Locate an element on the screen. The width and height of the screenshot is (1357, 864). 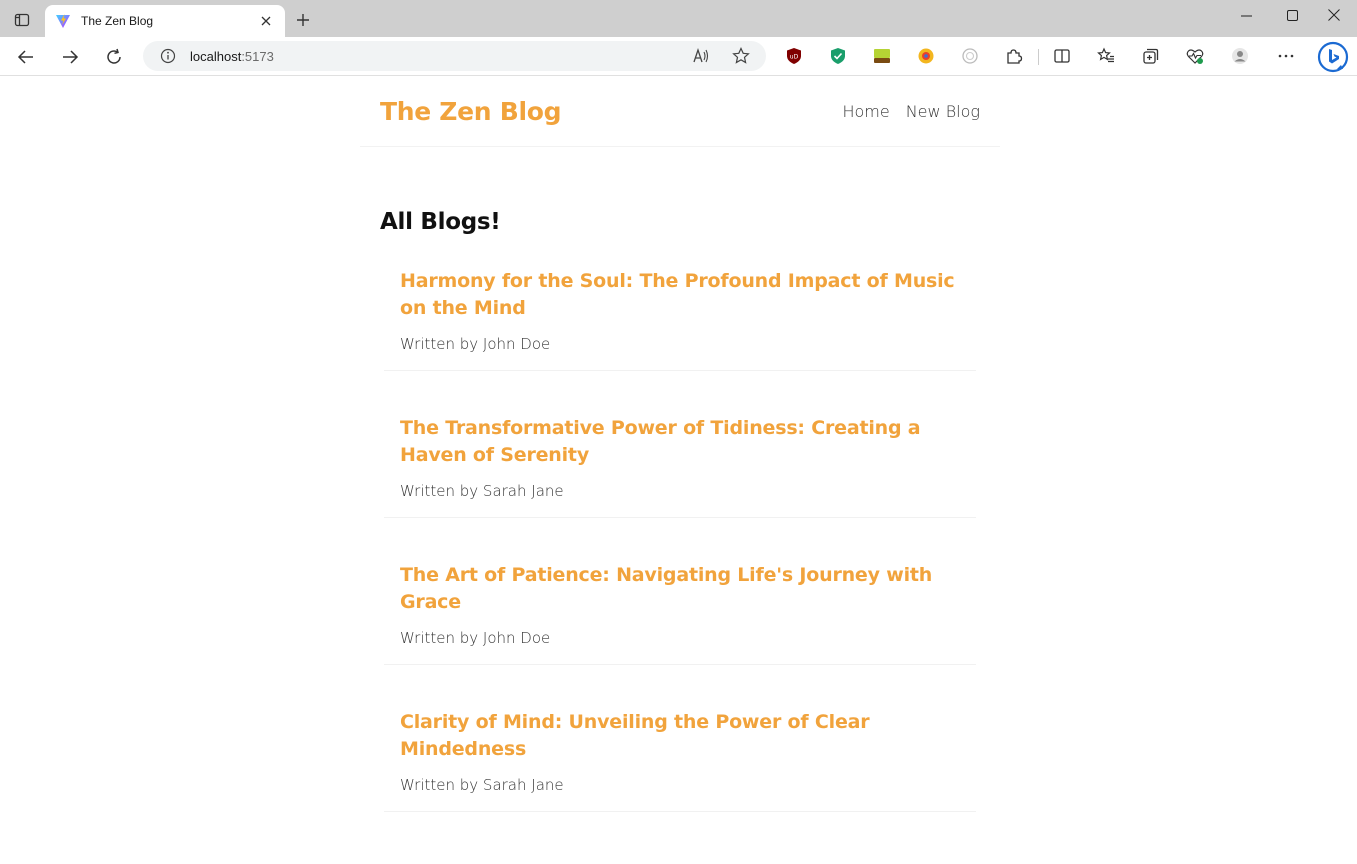
arrow-right-icon is located at coordinates (70, 57).